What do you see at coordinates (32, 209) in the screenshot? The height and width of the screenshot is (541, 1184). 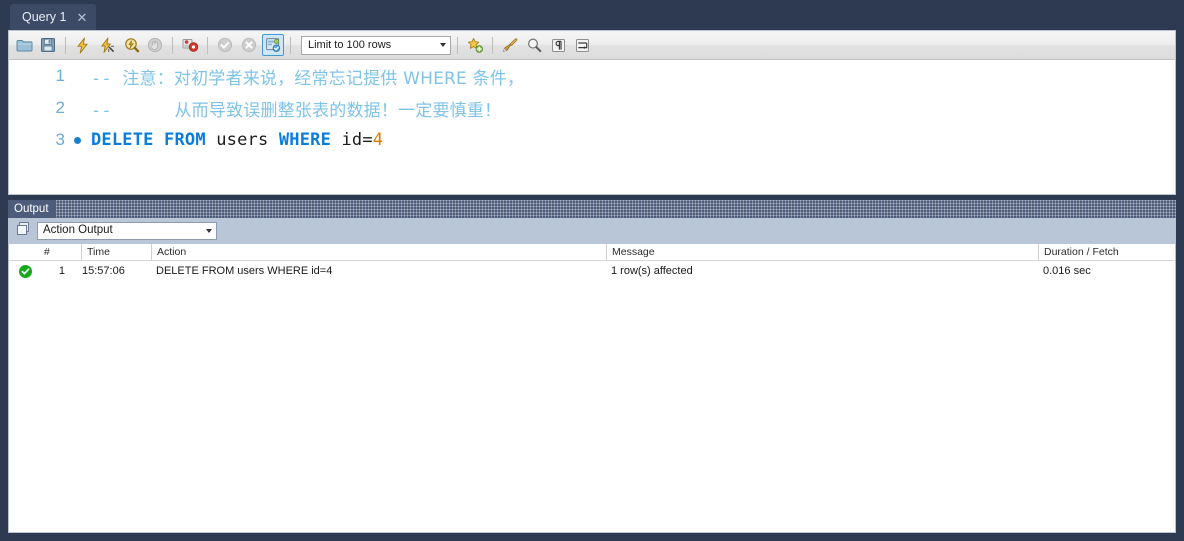 I see `output-panel-title: Output` at bounding box center [32, 209].